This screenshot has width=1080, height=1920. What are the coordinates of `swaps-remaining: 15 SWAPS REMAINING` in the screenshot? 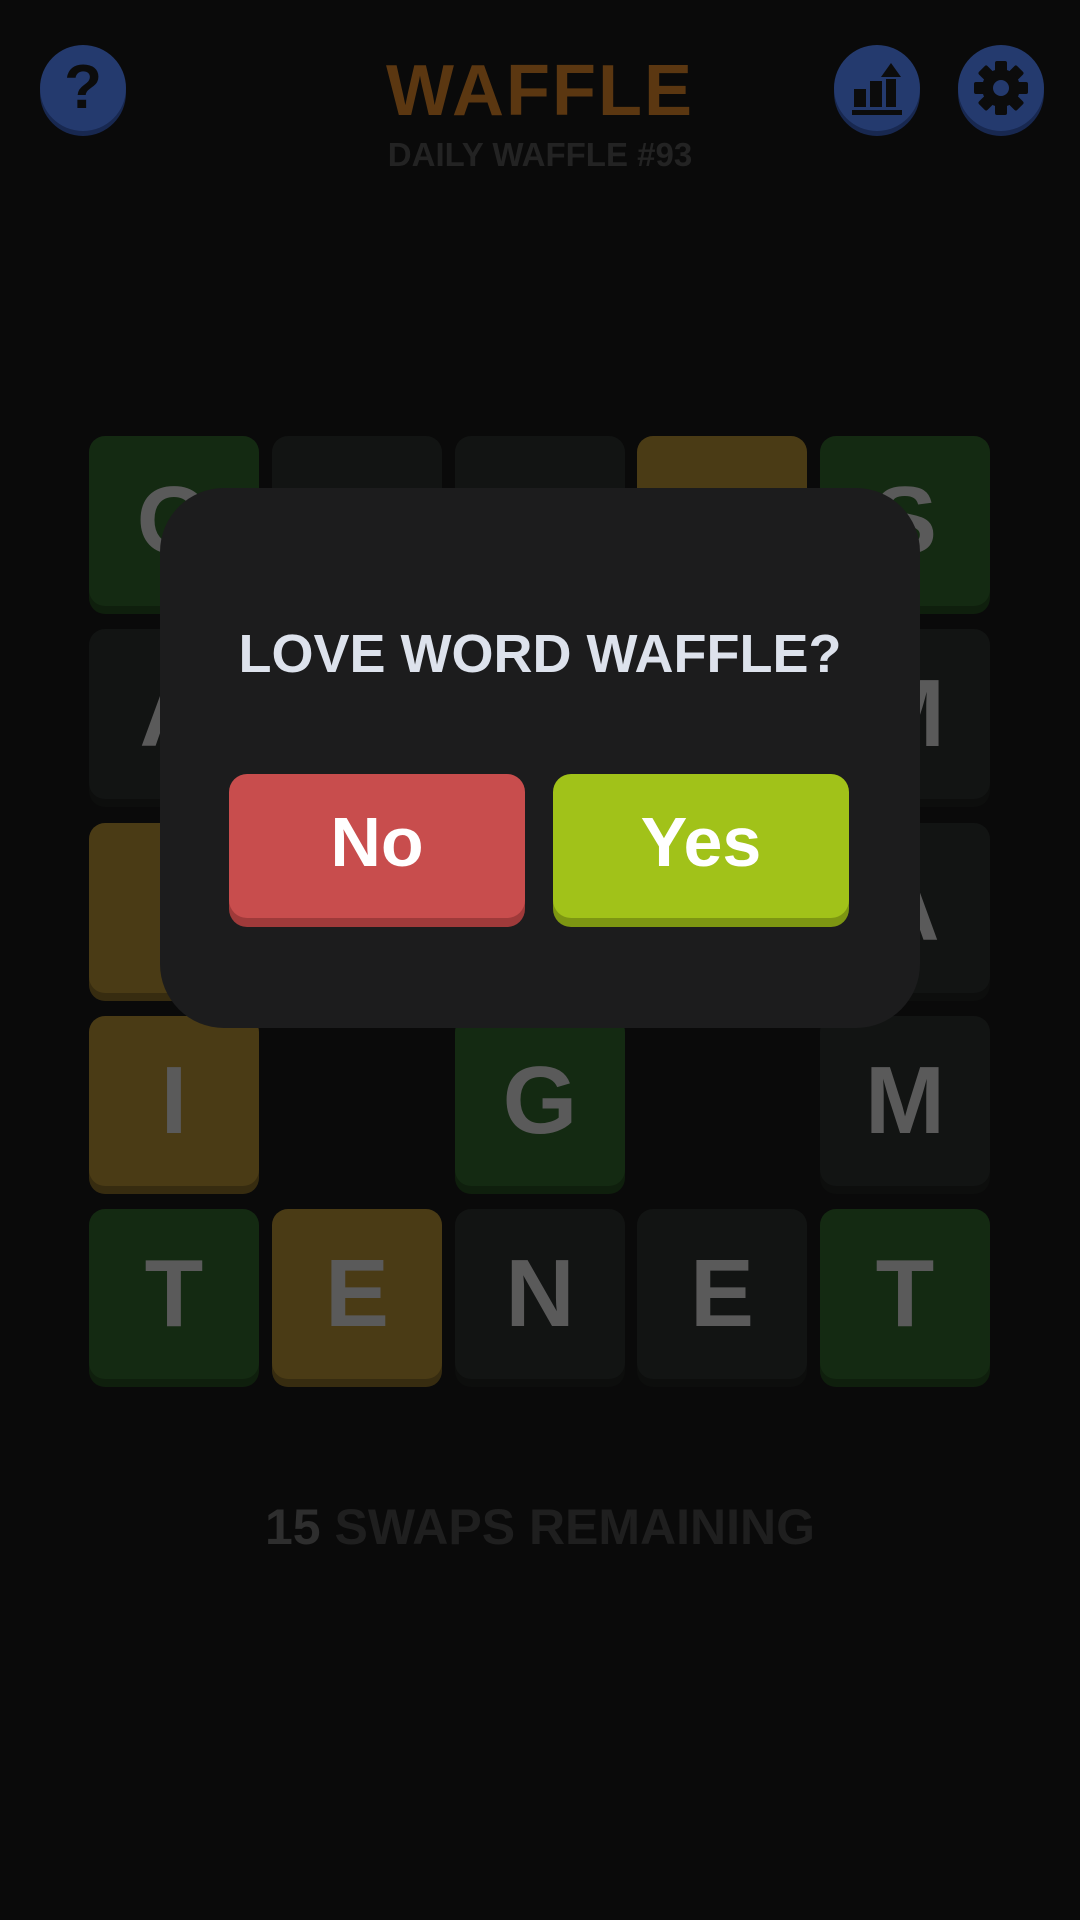 It's located at (540, 1527).